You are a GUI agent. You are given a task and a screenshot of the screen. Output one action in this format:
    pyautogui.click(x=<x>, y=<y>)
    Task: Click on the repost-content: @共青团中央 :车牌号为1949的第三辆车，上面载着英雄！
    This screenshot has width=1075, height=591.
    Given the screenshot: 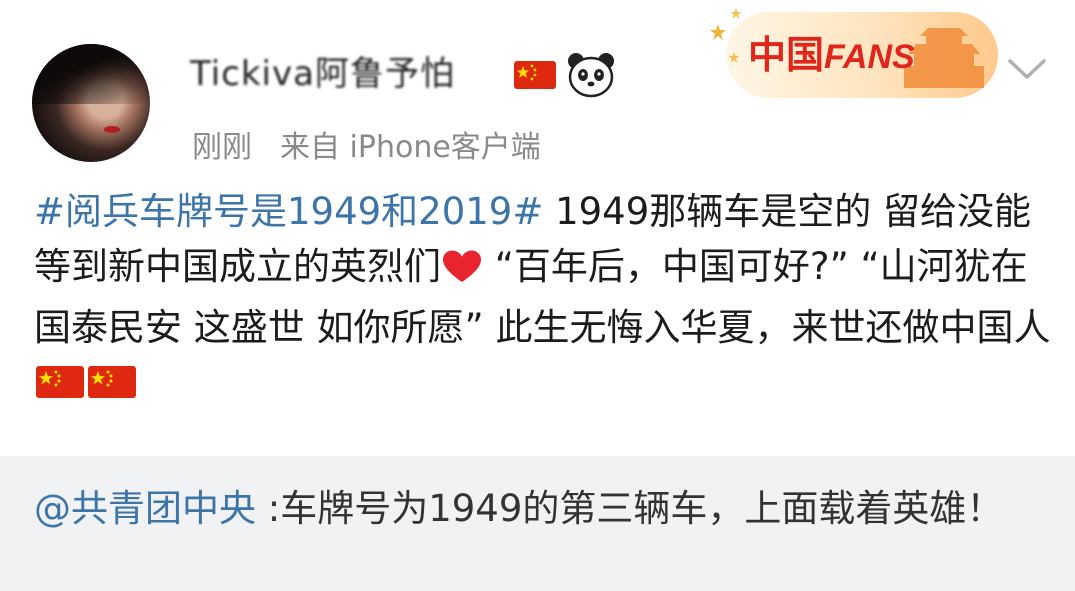 What is the action you would take?
    pyautogui.click(x=539, y=509)
    